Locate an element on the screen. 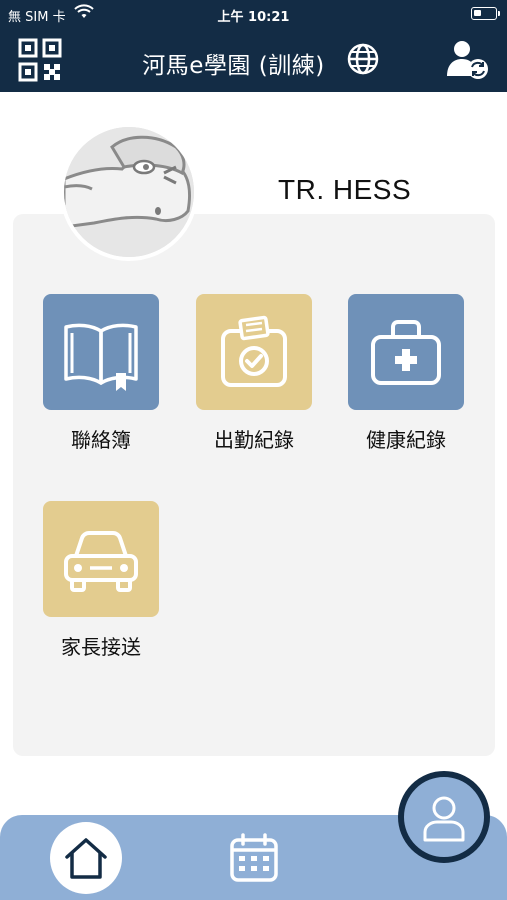 Image resolution: width=507 pixels, height=900 pixels. battery-icon is located at coordinates (485, 13).